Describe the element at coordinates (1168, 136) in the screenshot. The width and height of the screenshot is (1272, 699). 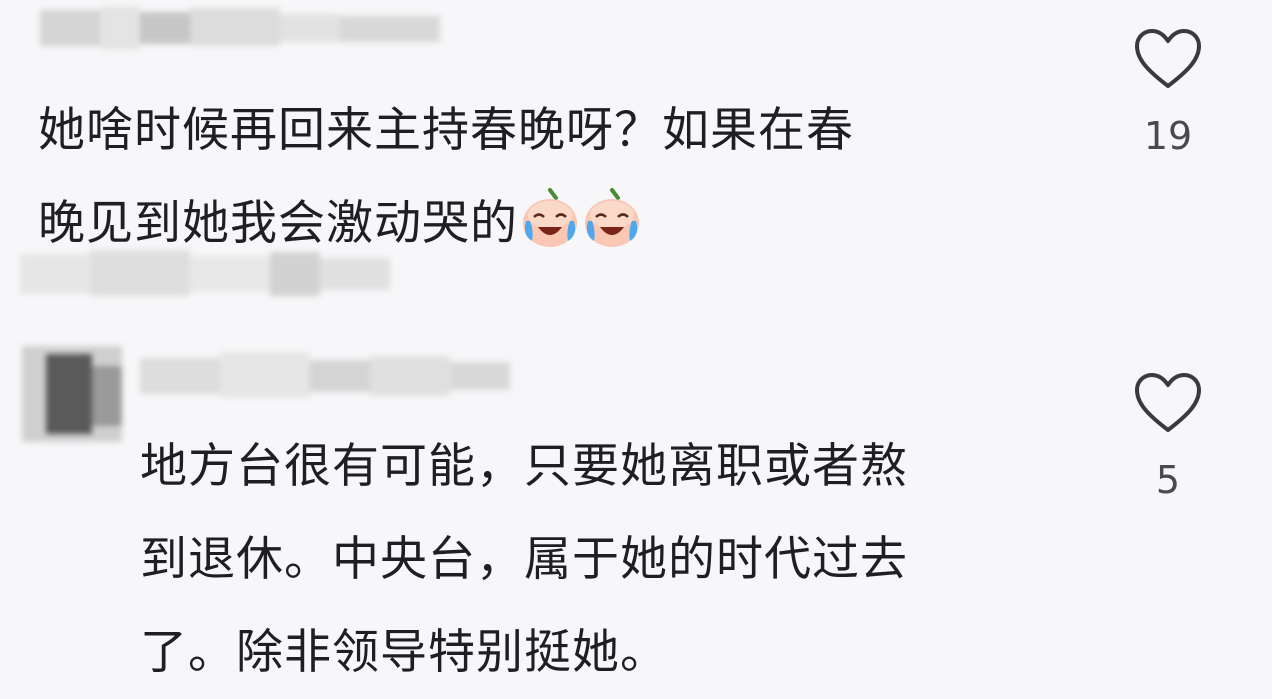
I see `comment-1-like-count: 19` at that location.